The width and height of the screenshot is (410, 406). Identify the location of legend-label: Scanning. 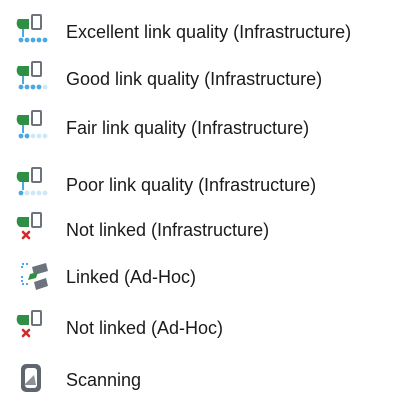
(104, 380).